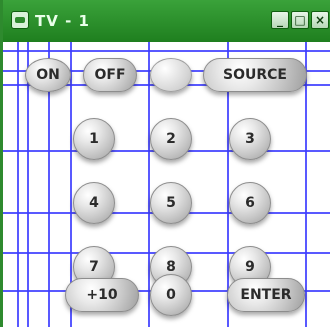  I want to click on source-button: SOURCE, so click(255, 75).